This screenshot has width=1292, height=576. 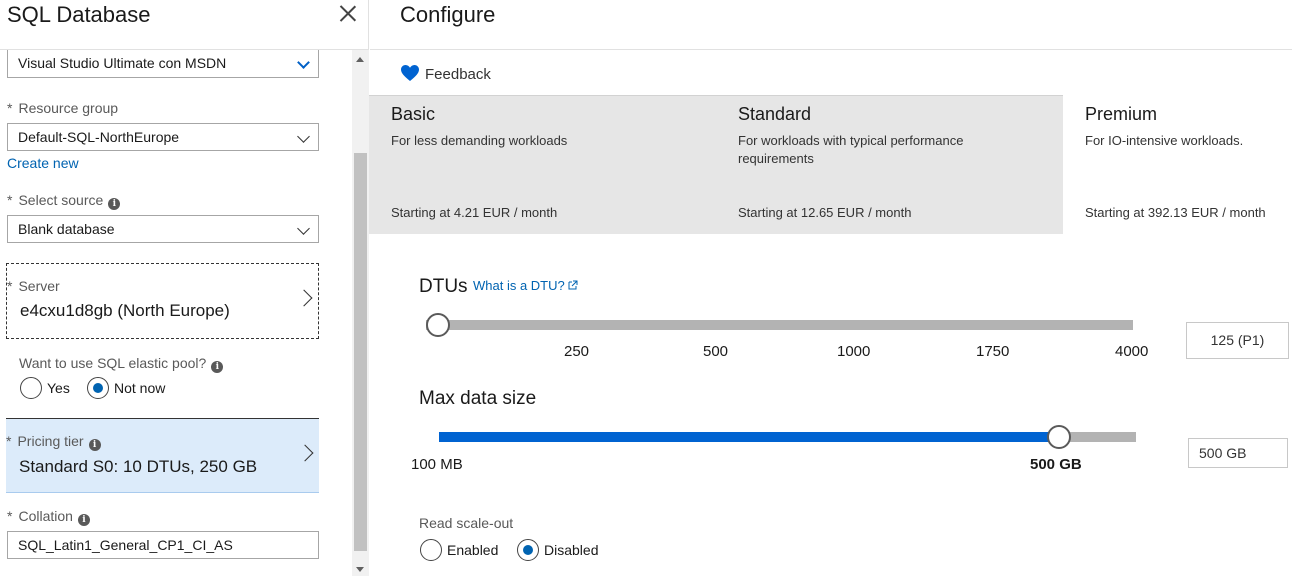 What do you see at coordinates (775, 114) in the screenshot?
I see `tier-name: Standard` at bounding box center [775, 114].